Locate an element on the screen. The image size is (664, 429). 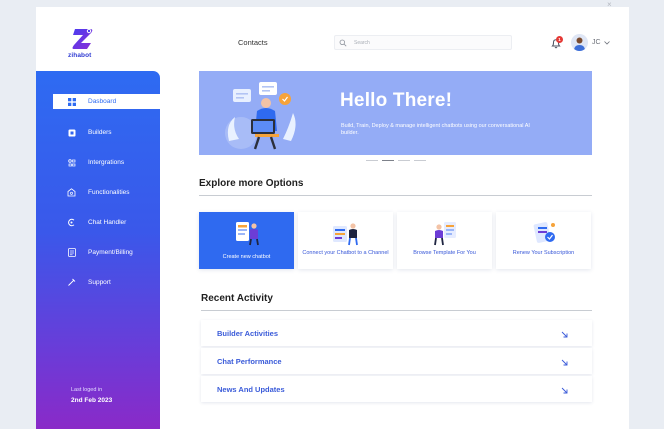
card-label: Create new chatbot is located at coordinates (246, 257).